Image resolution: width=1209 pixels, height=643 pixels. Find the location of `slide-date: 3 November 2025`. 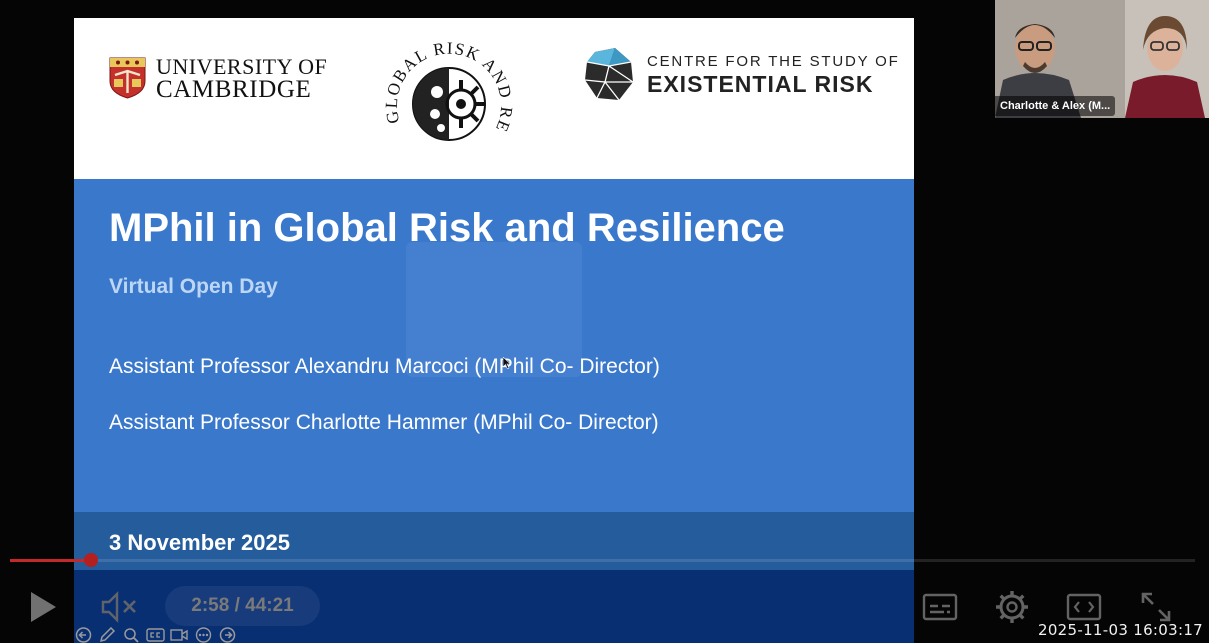

slide-date: 3 November 2025 is located at coordinates (199, 542).